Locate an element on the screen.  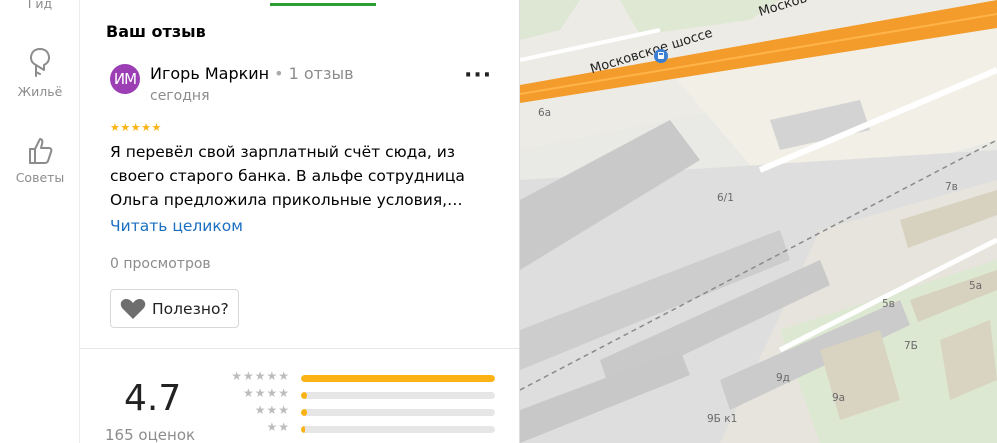
house-number-label: 9д is located at coordinates (783, 378).